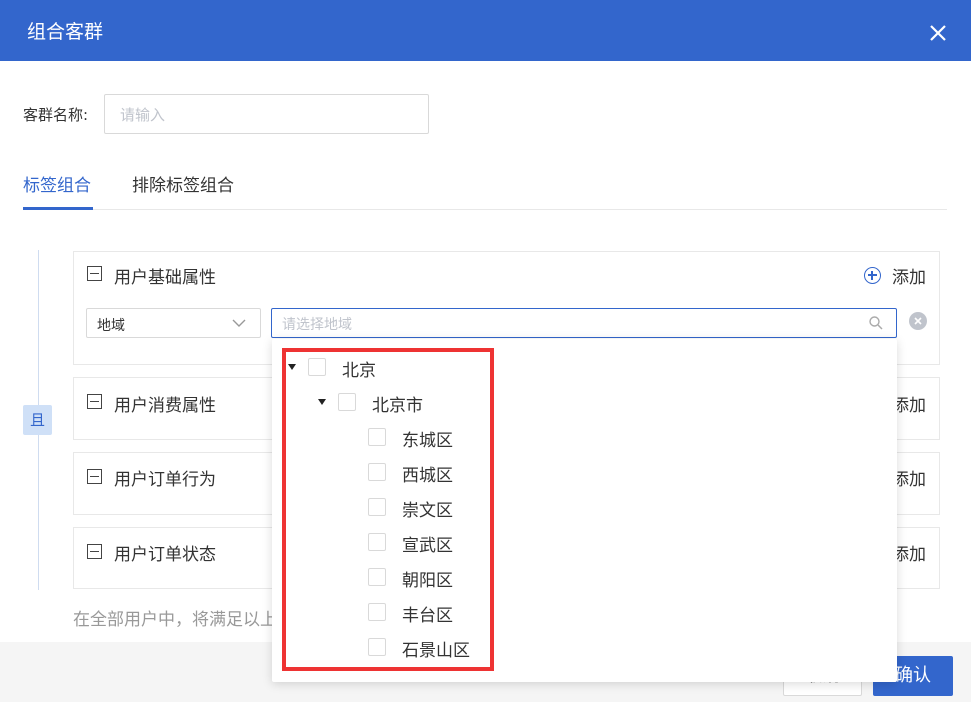  Describe the element at coordinates (173, 323) in the screenshot. I see `attribute-select: 地域` at that location.